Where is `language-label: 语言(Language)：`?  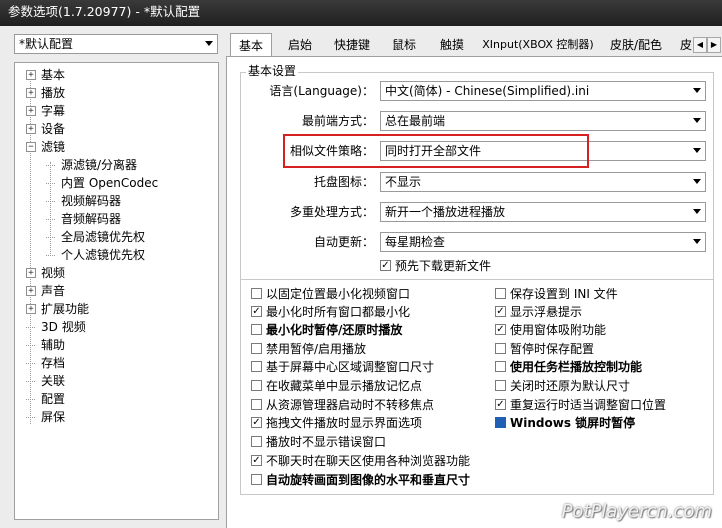
language-label: 语言(Language)： is located at coordinates (321, 91).